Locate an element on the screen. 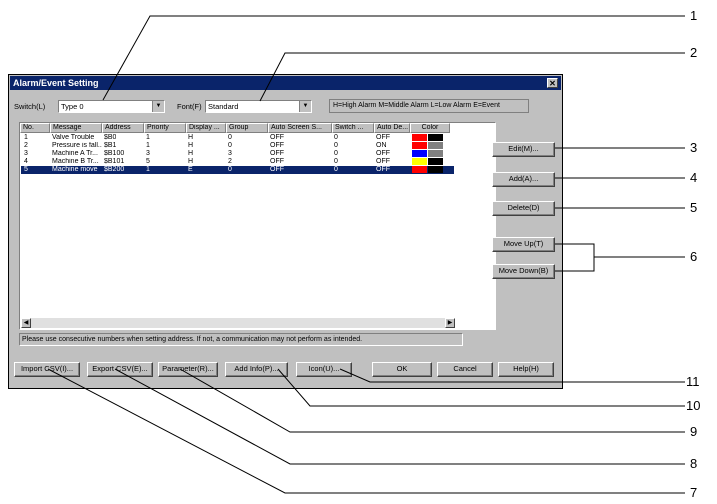 The width and height of the screenshot is (717, 504). callout-number-8: 8 is located at coordinates (694, 463).